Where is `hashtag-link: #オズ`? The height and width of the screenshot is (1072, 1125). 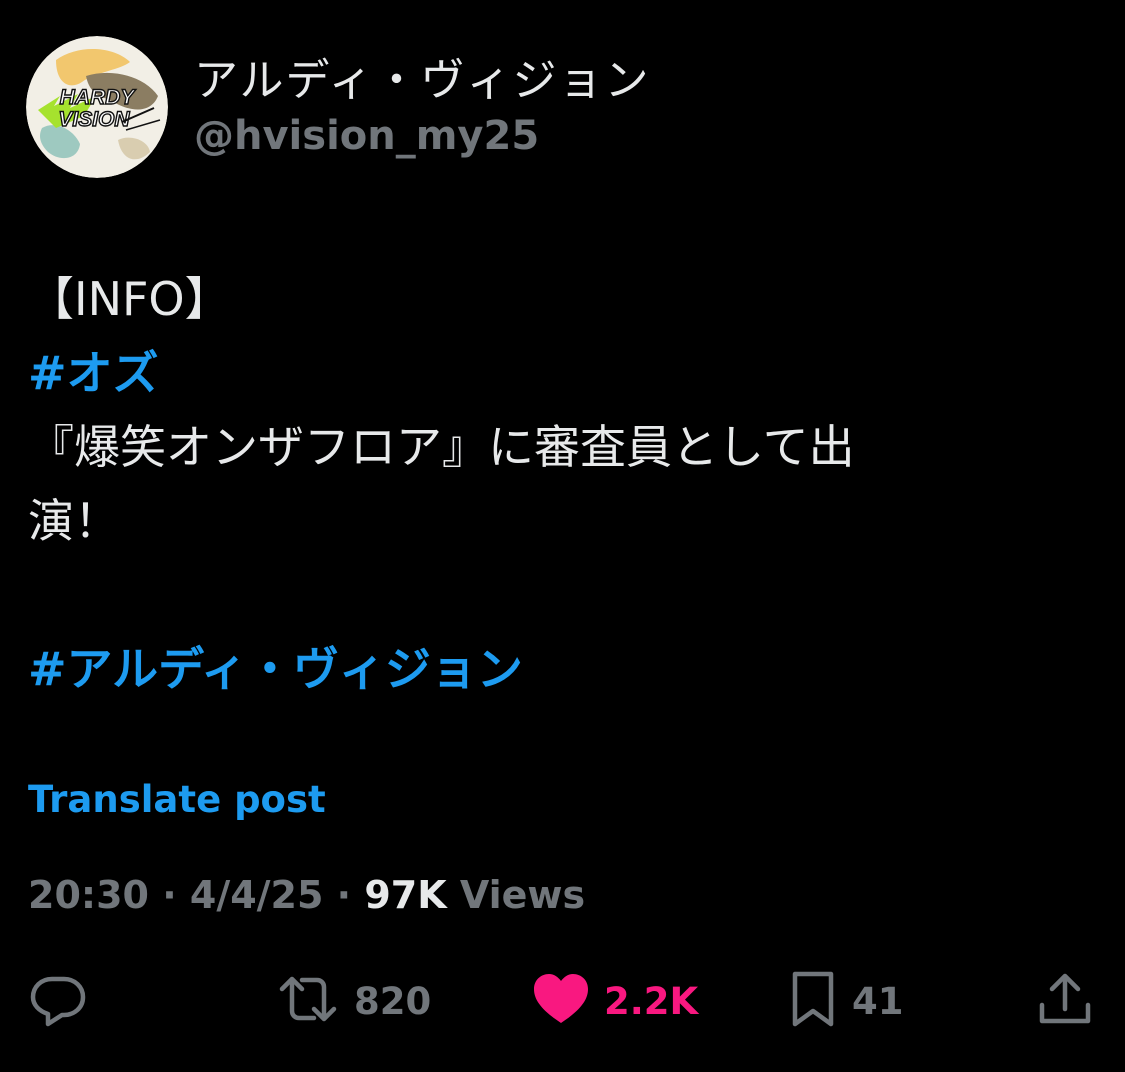 hashtag-link: #オズ is located at coordinates (528, 373).